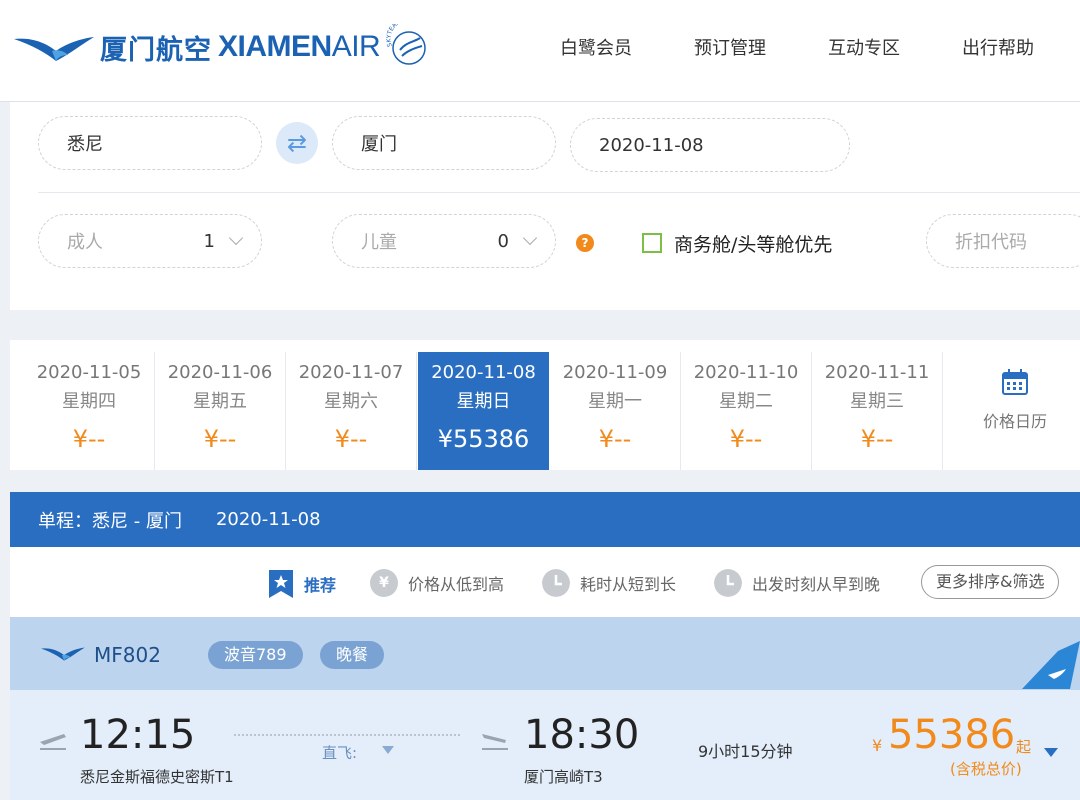 Image resolution: width=1080 pixels, height=800 pixels. I want to click on departure-airport: 悉尼金斯福德史密斯T1, so click(157, 777).